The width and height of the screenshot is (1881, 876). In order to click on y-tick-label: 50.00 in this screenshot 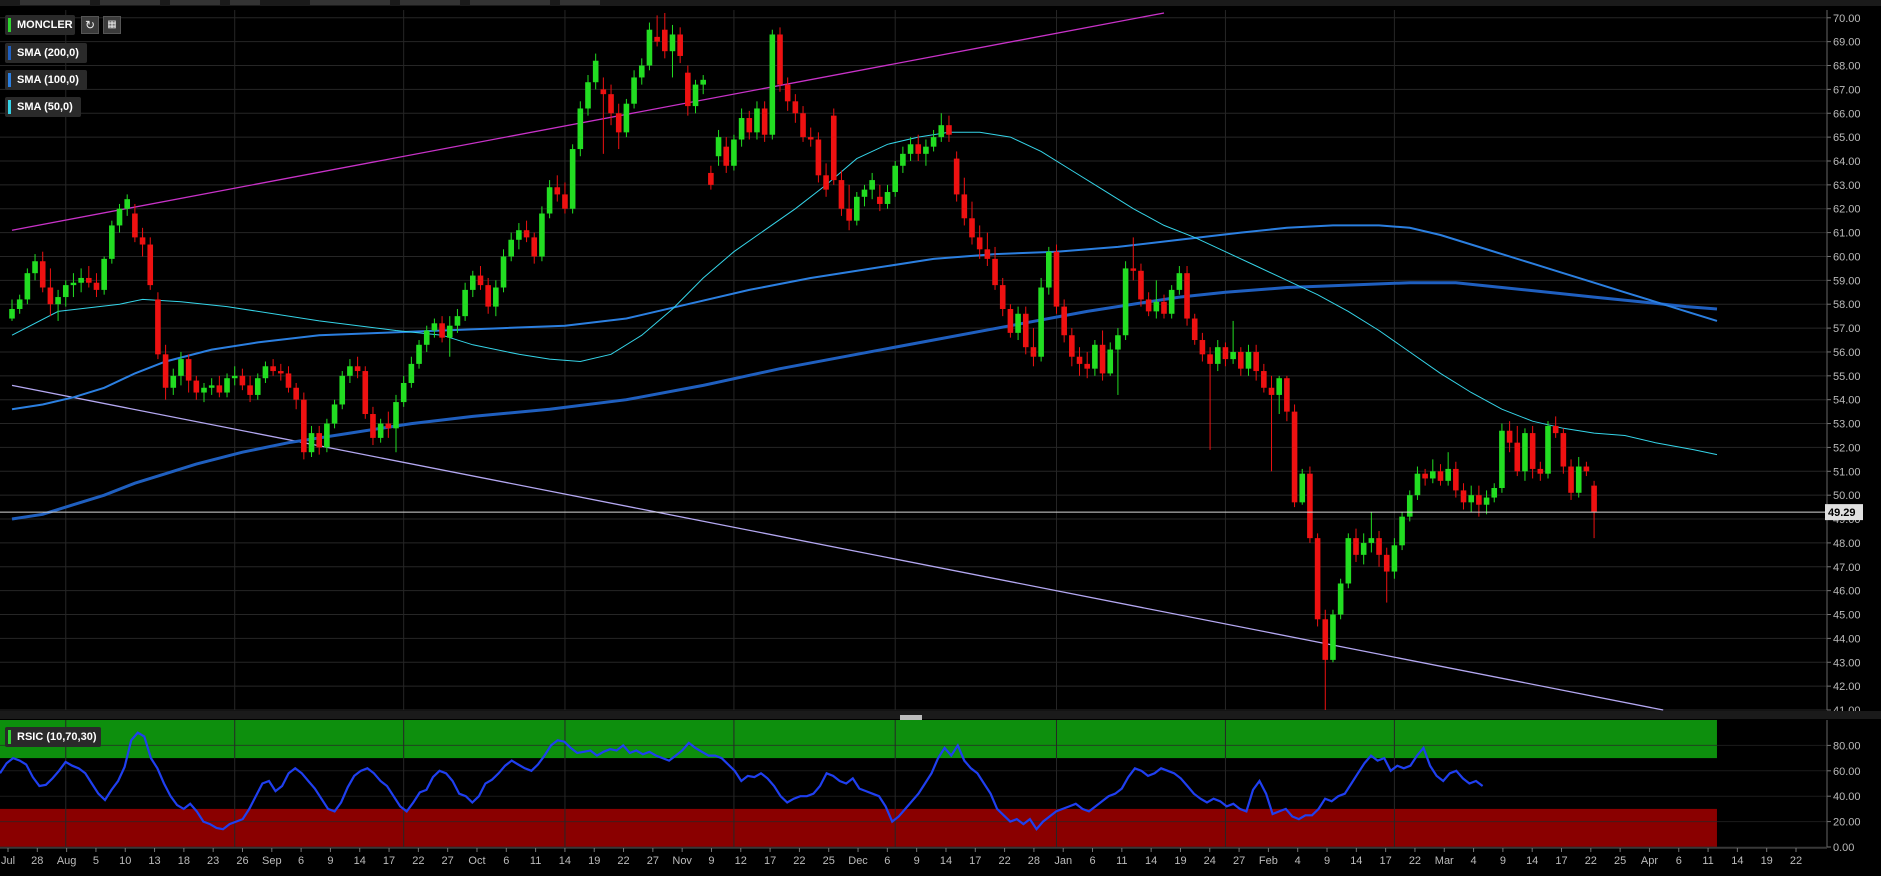, I will do `click(1847, 496)`.